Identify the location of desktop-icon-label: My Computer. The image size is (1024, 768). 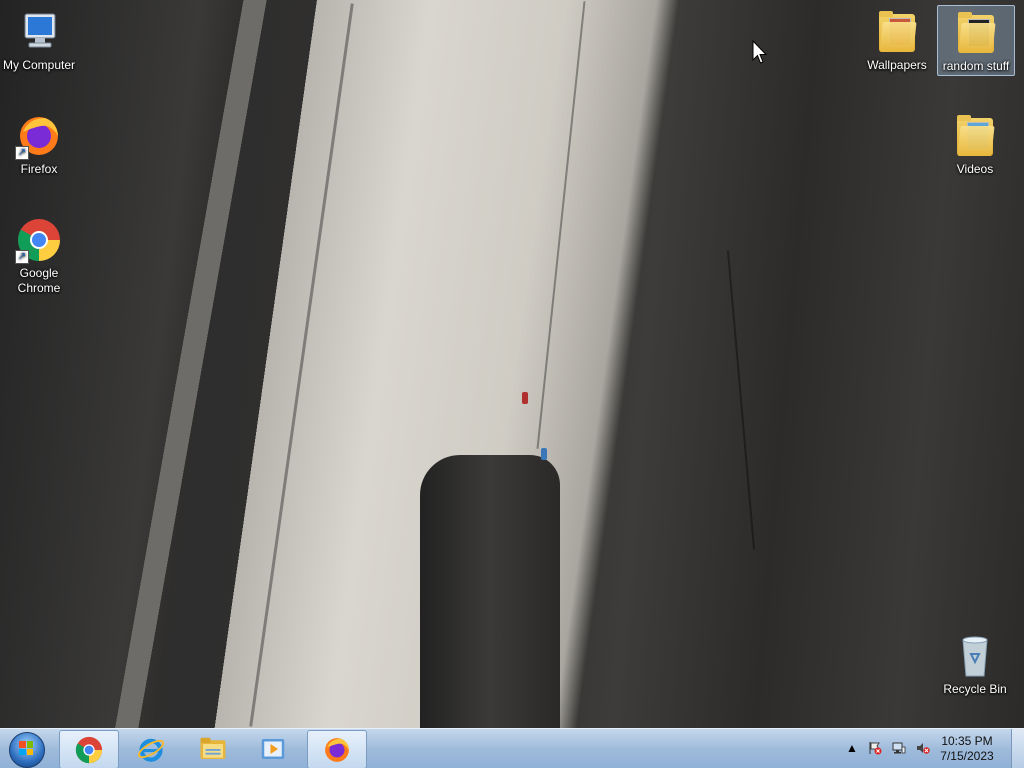
(39, 65).